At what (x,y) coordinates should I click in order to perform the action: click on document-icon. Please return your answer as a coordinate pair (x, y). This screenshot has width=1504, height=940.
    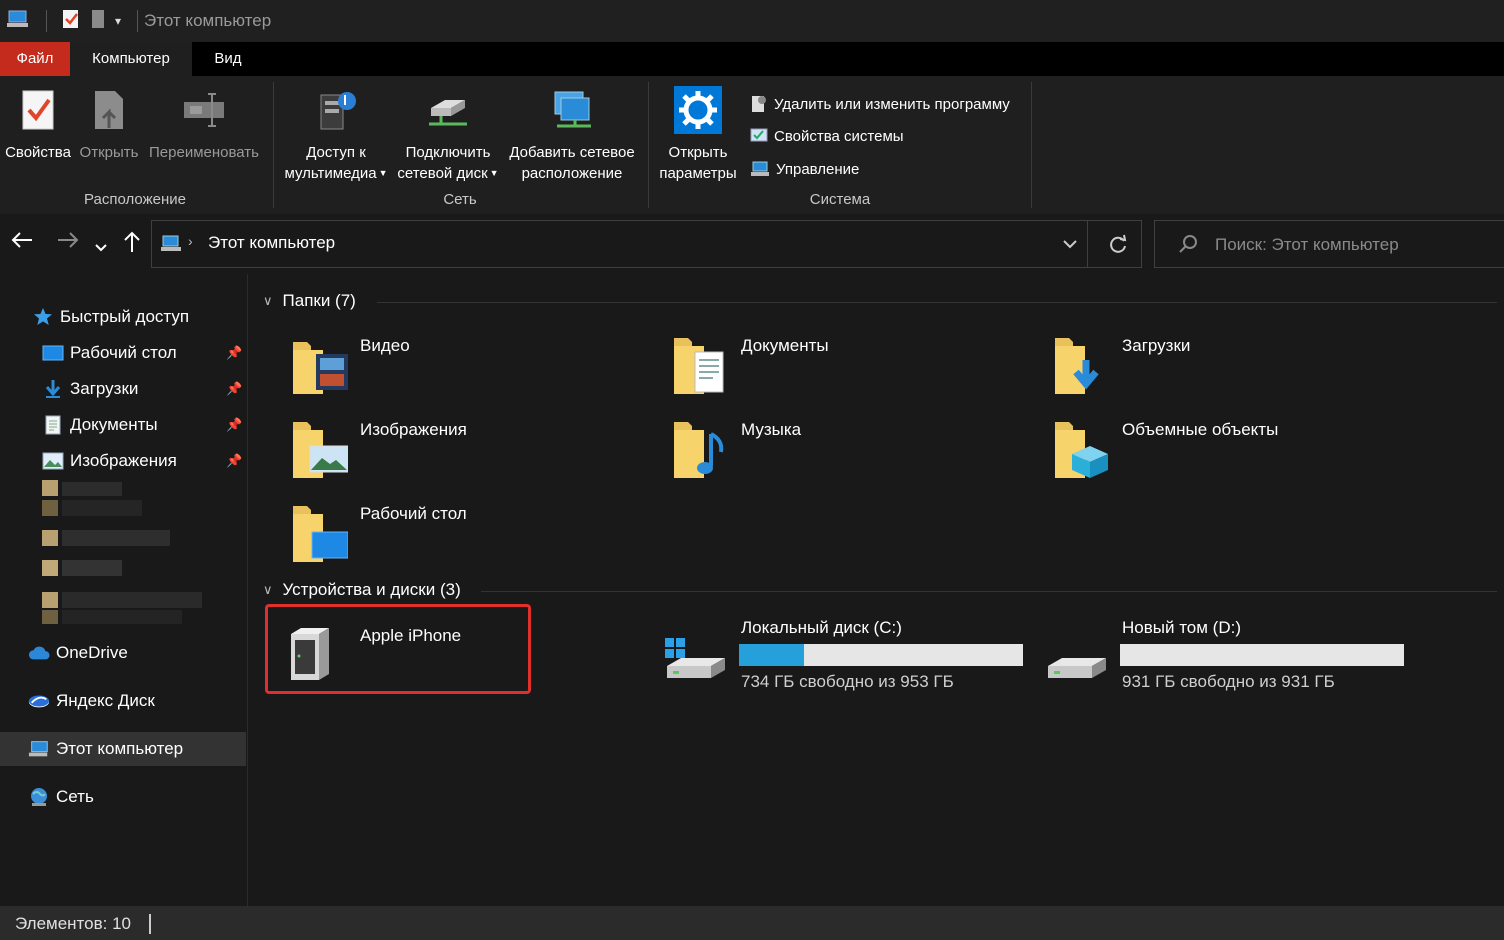
    Looking at the image, I should click on (53, 425).